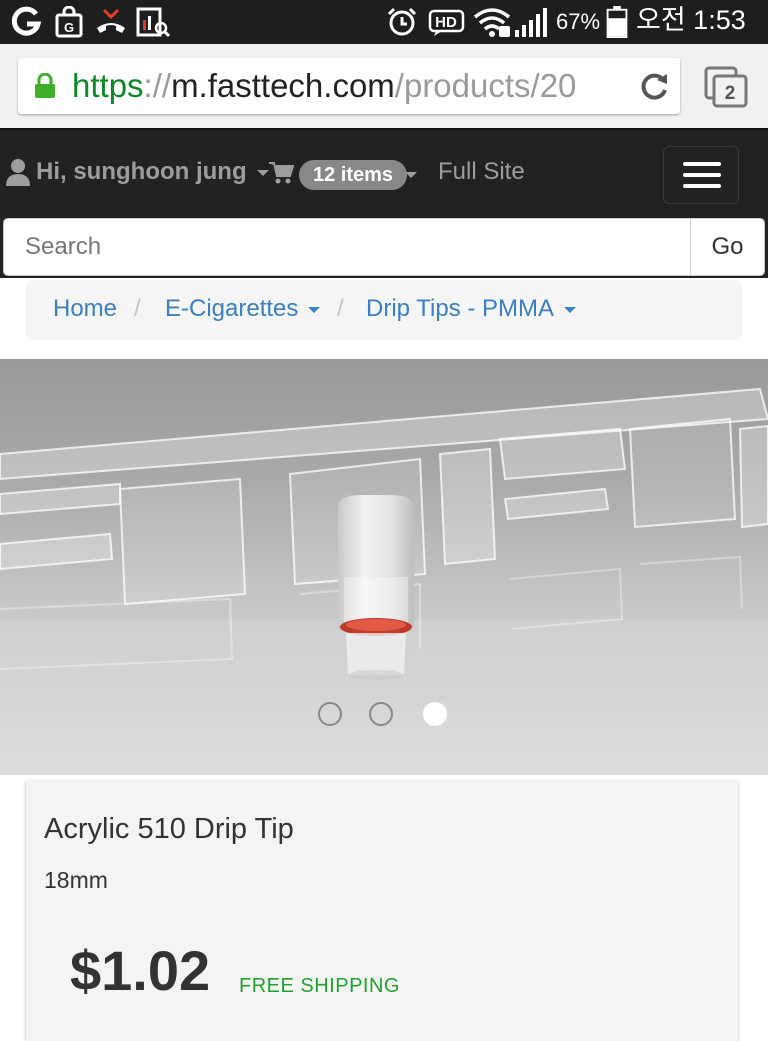 Image resolution: width=768 pixels, height=1041 pixels. What do you see at coordinates (140, 970) in the screenshot?
I see `product-price: $1.02` at bounding box center [140, 970].